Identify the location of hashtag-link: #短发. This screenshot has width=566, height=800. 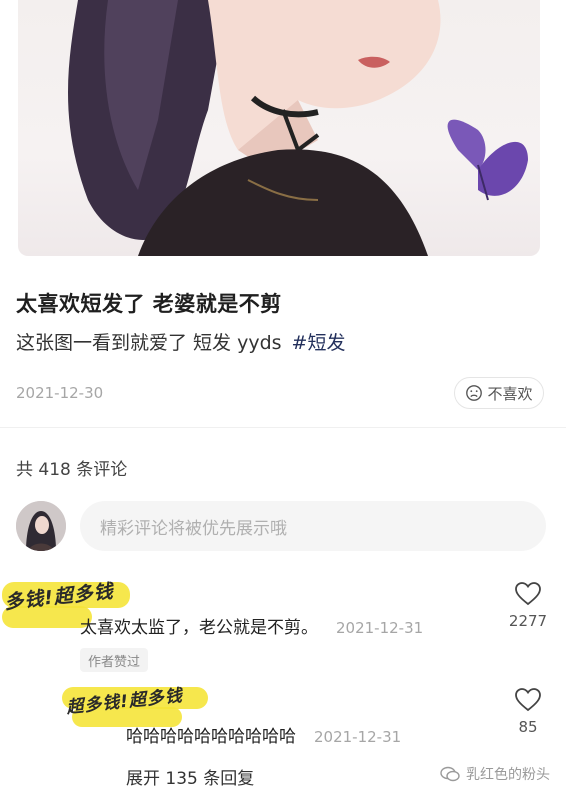
(319, 343).